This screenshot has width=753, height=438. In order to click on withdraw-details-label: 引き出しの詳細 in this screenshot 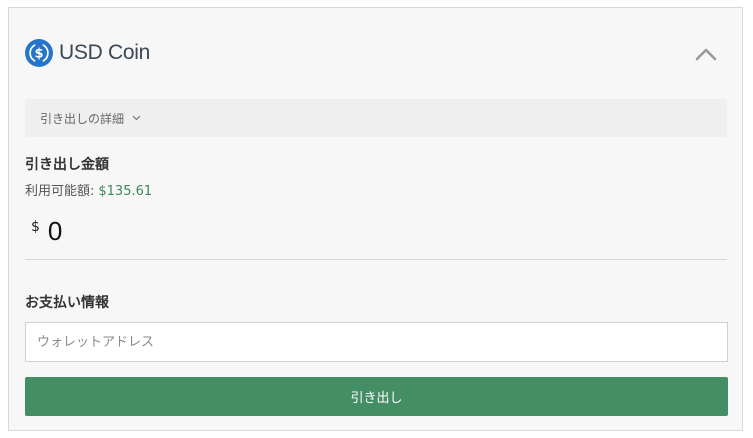, I will do `click(82, 118)`.